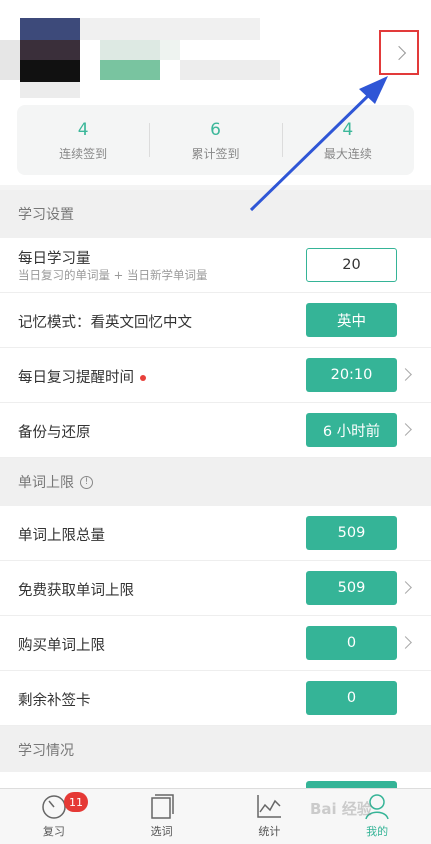  I want to click on row-label: 免费获取单词上限, so click(76, 591).